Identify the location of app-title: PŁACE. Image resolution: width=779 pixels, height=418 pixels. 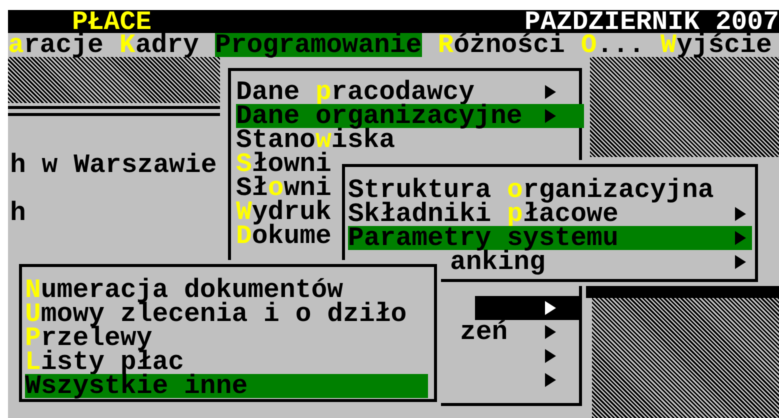
(112, 21).